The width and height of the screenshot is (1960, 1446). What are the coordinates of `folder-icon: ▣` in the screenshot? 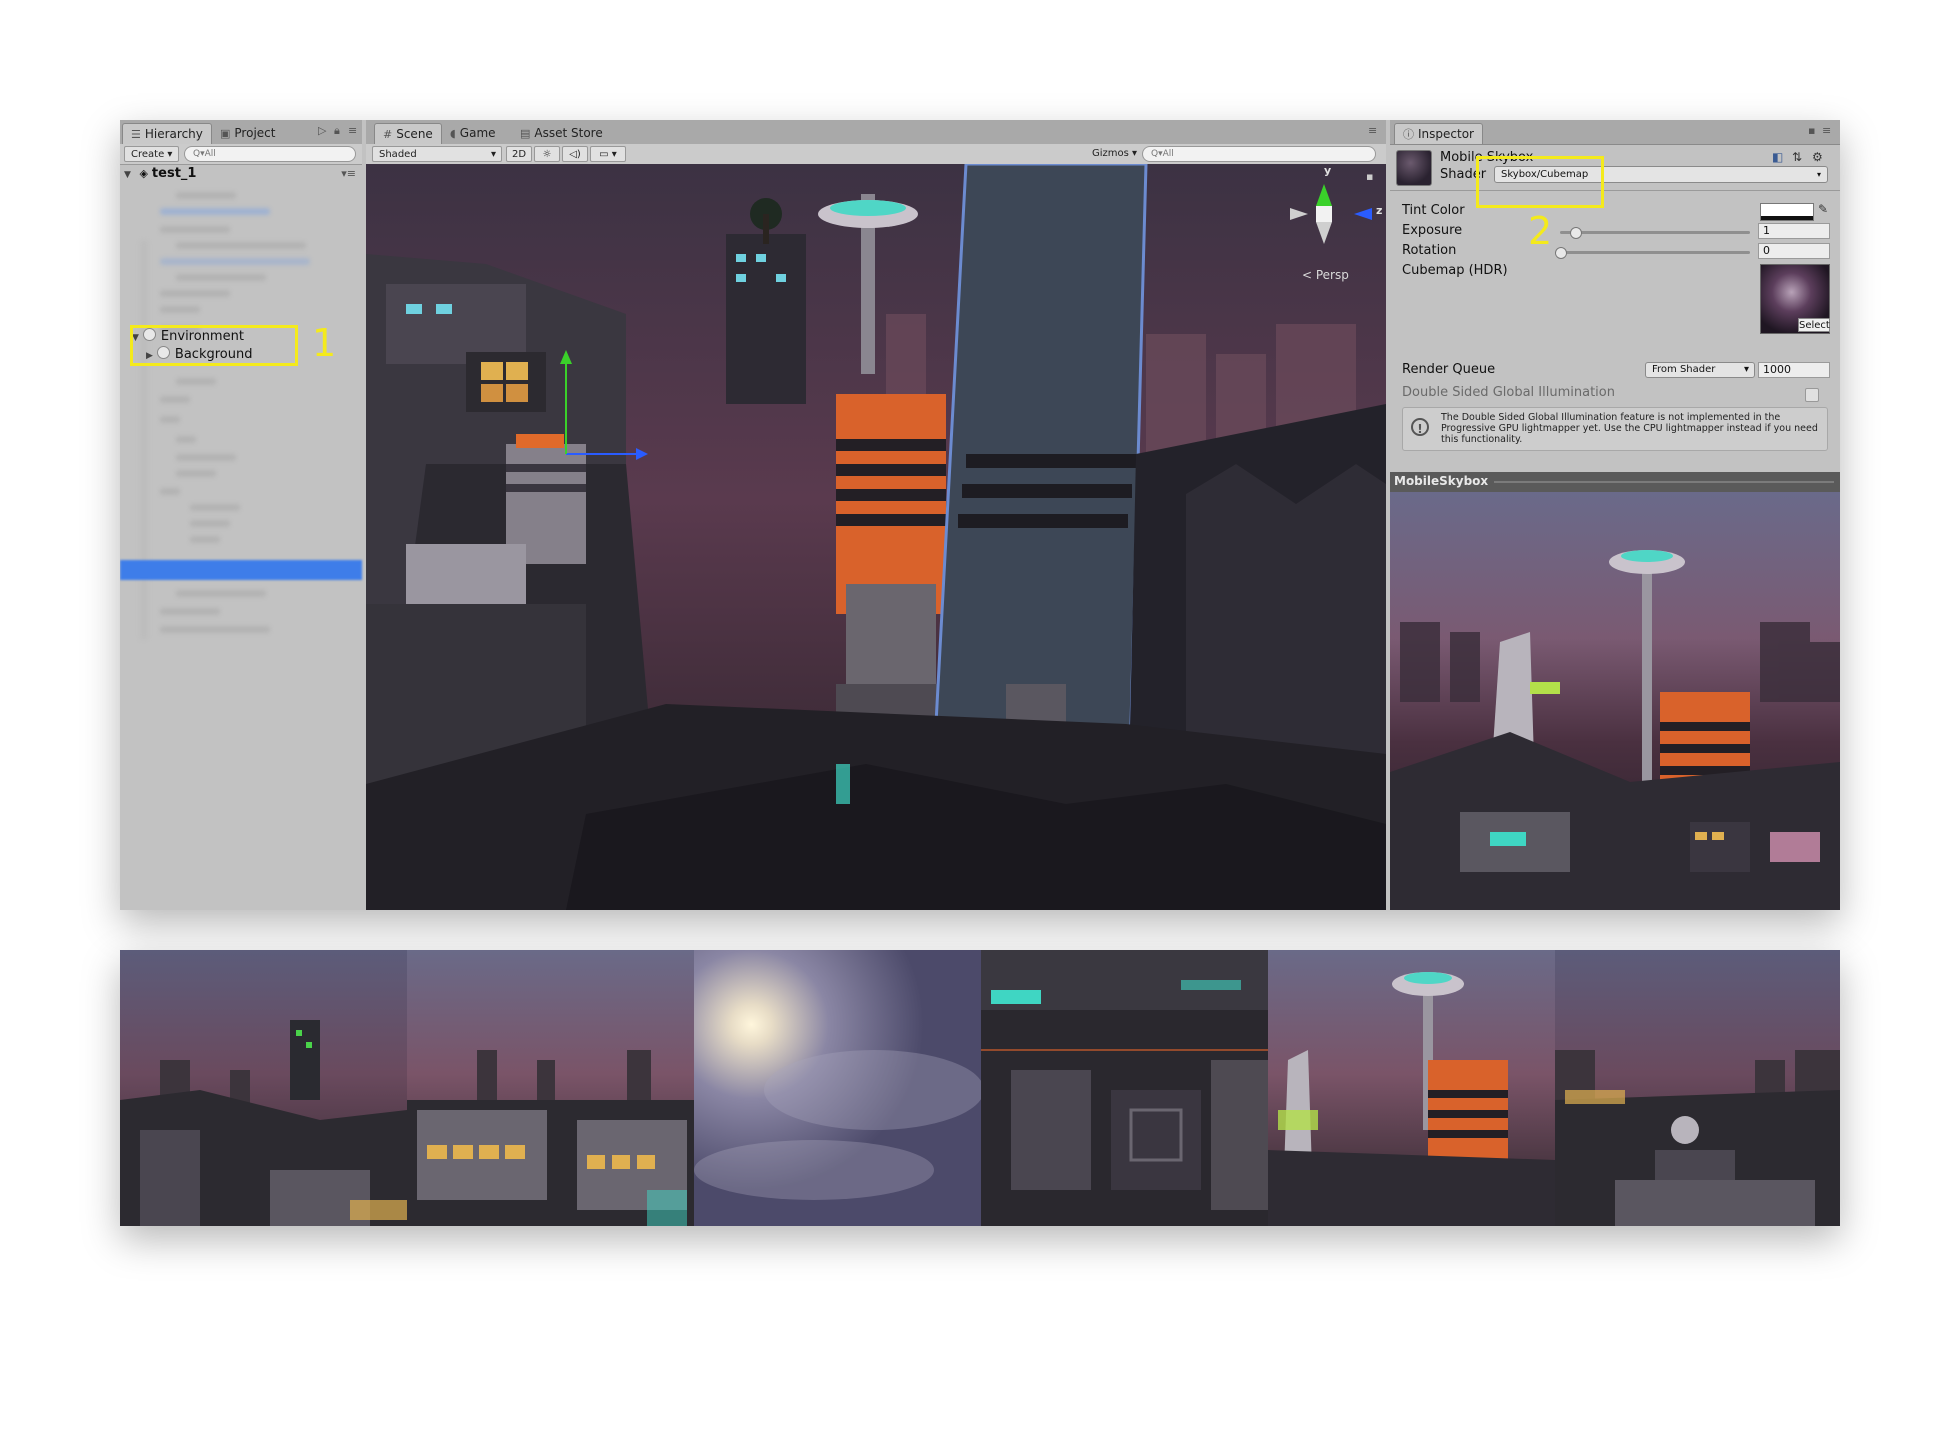 It's located at (225, 133).